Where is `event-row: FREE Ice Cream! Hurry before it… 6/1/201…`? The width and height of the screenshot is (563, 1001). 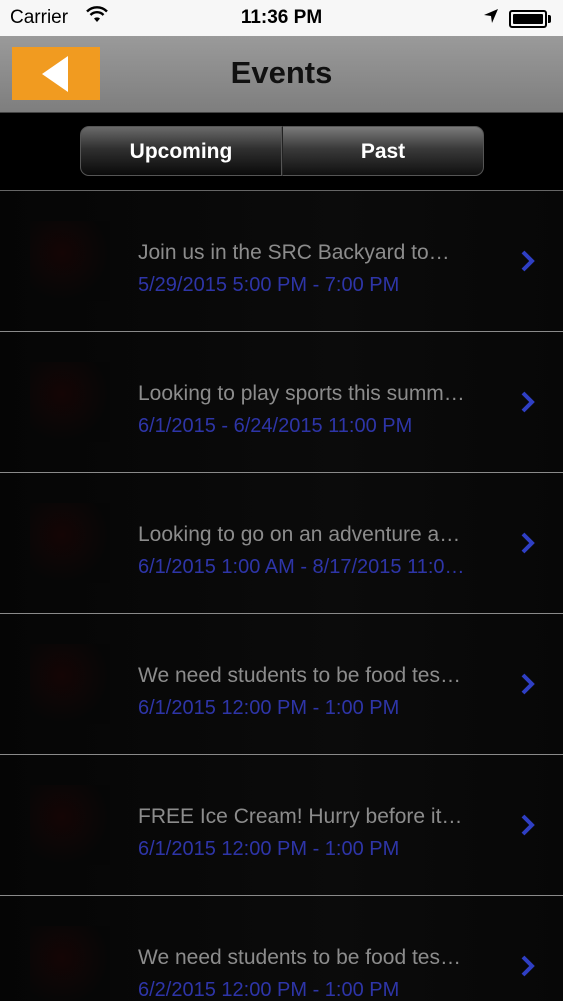 event-row: FREE Ice Cream! Hurry before it… 6/1/201… is located at coordinates (281, 825).